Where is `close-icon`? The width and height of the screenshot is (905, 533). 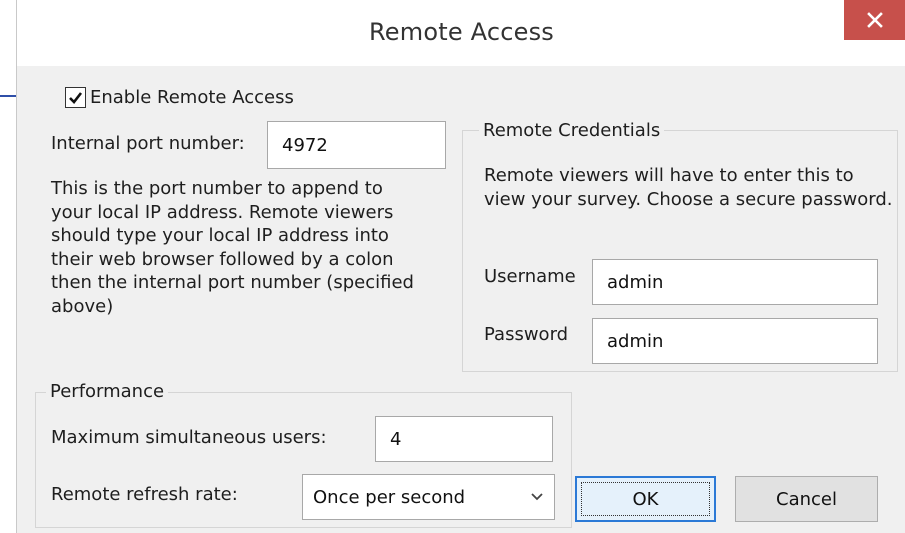
close-icon is located at coordinates (875, 20).